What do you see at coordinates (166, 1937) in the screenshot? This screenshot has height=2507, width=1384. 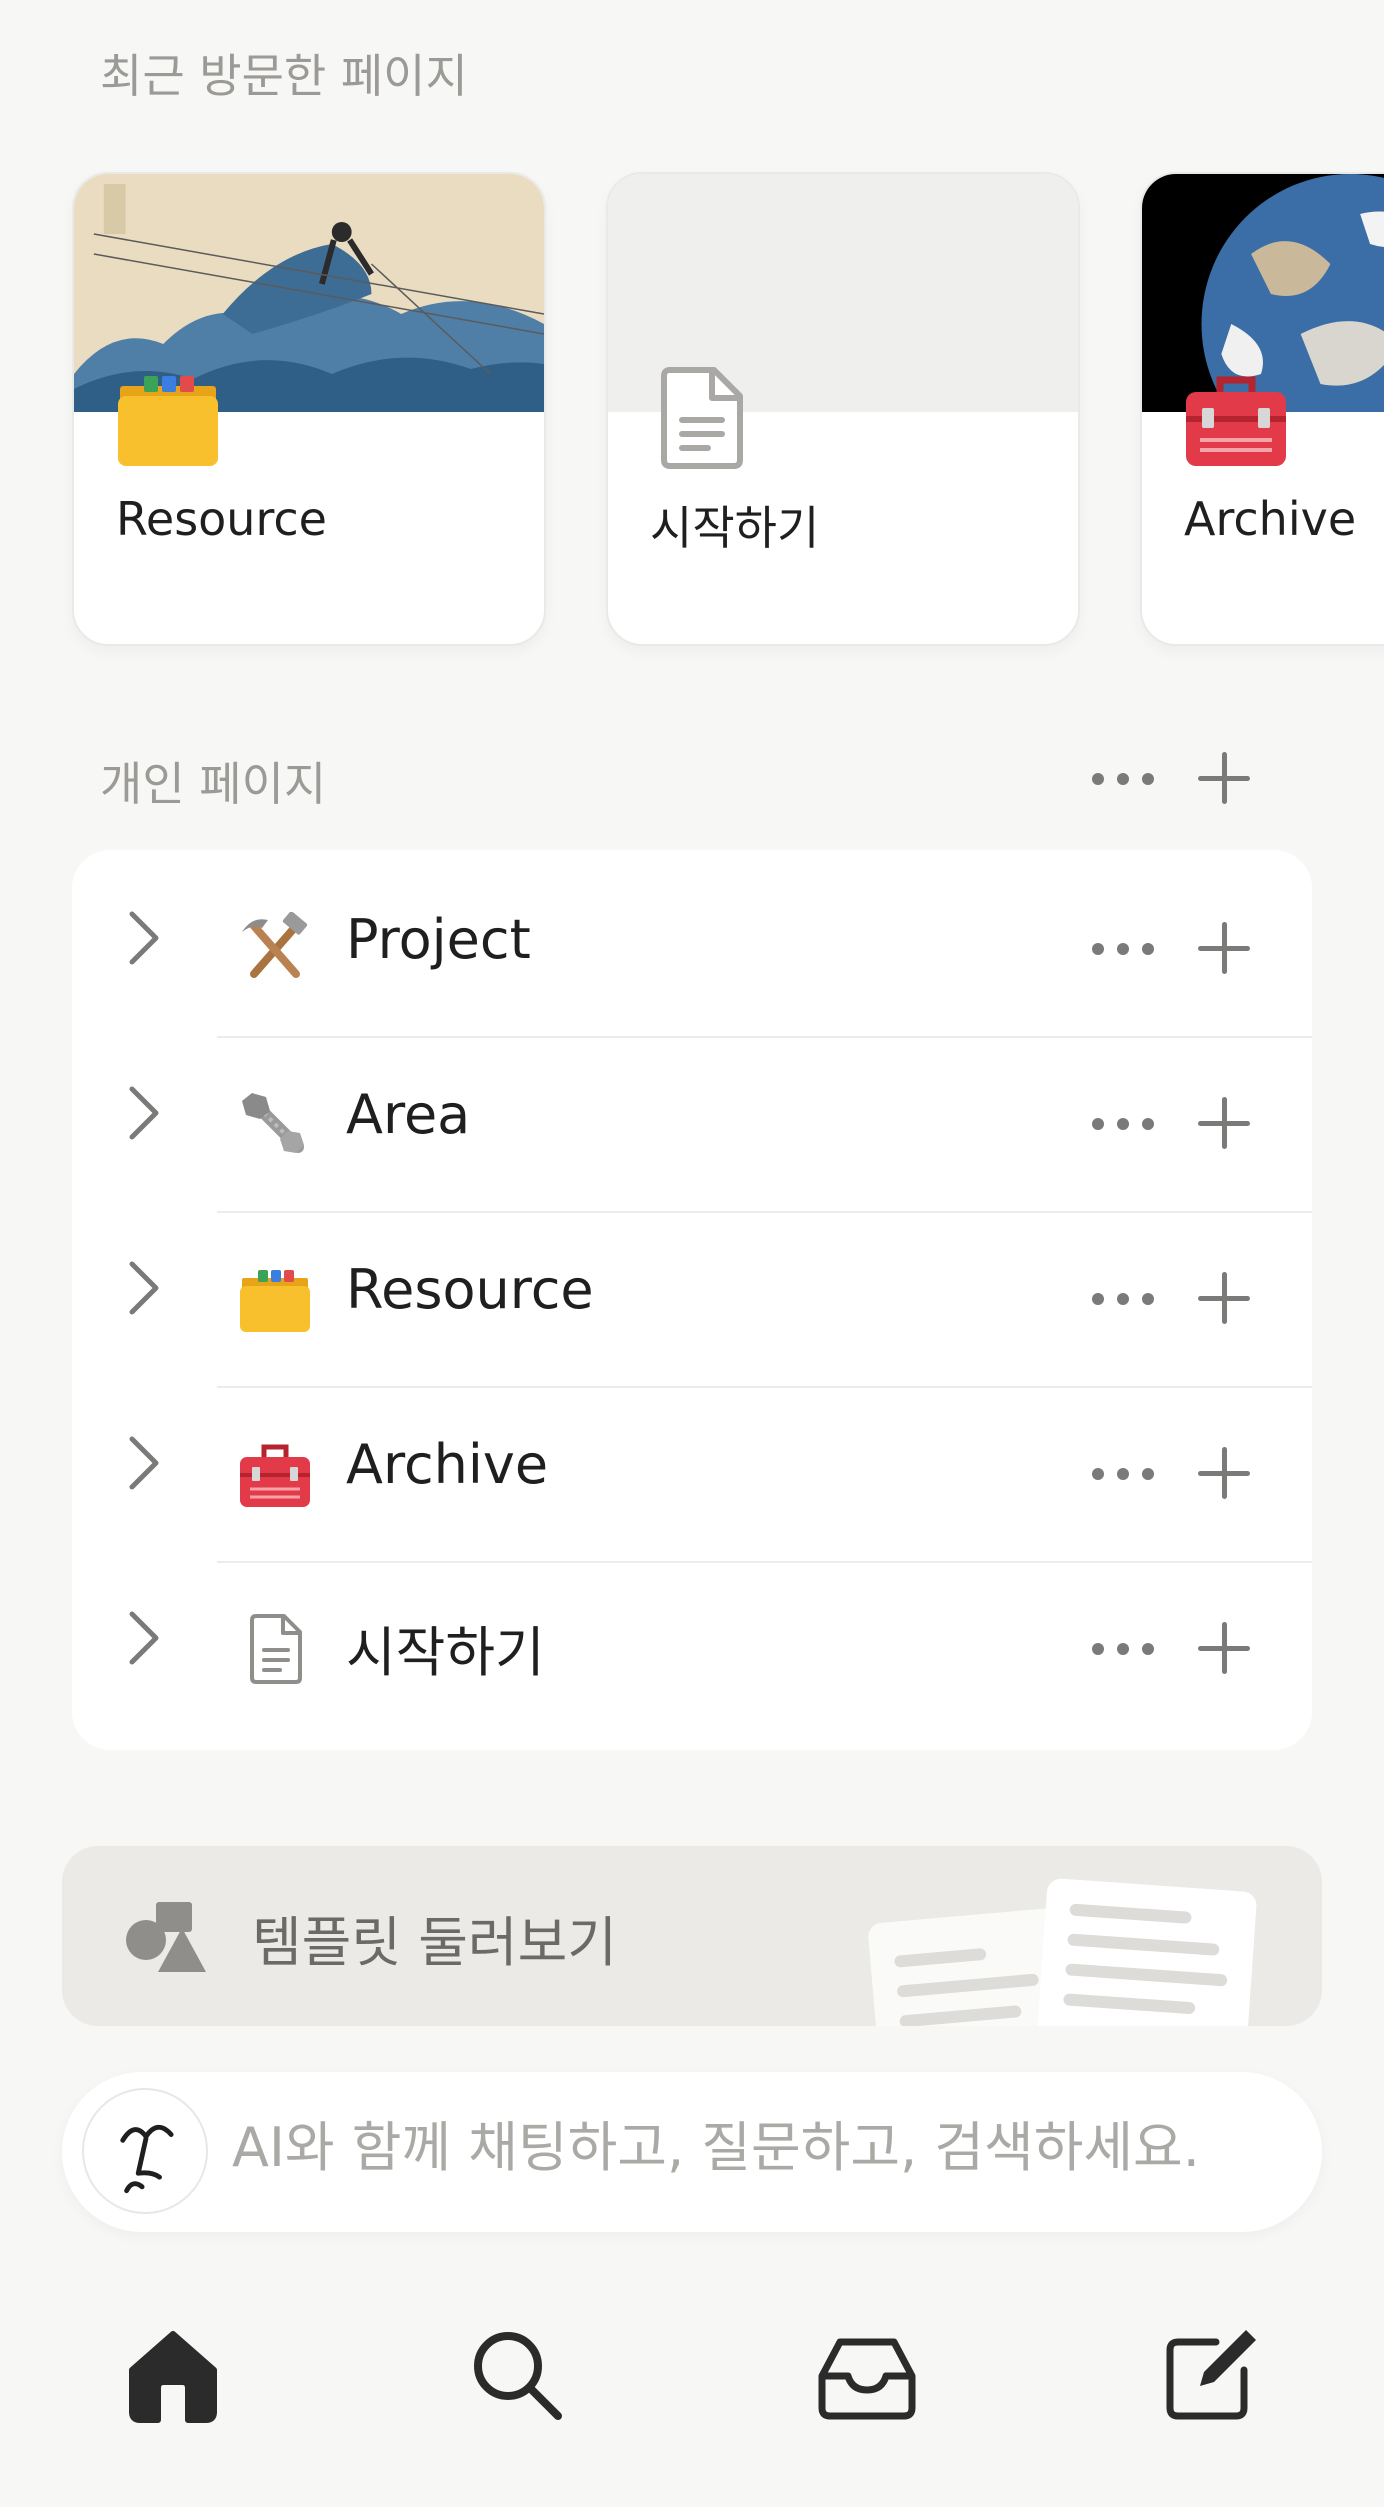 I see `shapes-icon` at bounding box center [166, 1937].